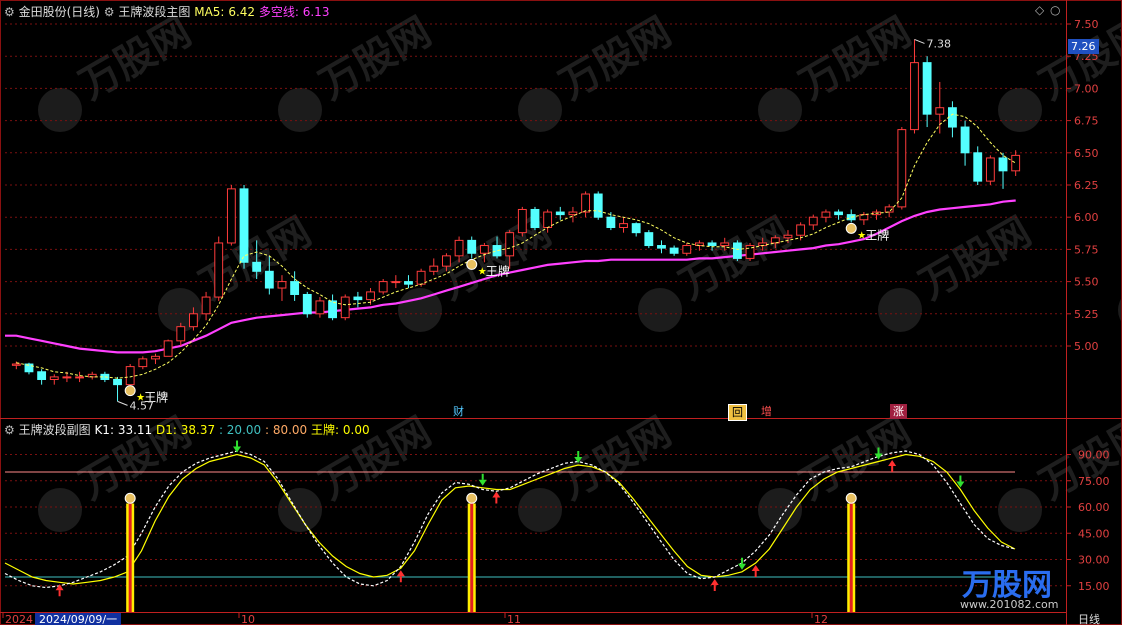 This screenshot has height=625, width=1122. Describe the element at coordinates (19, 619) in the screenshot. I see `date-label: 2024` at that location.